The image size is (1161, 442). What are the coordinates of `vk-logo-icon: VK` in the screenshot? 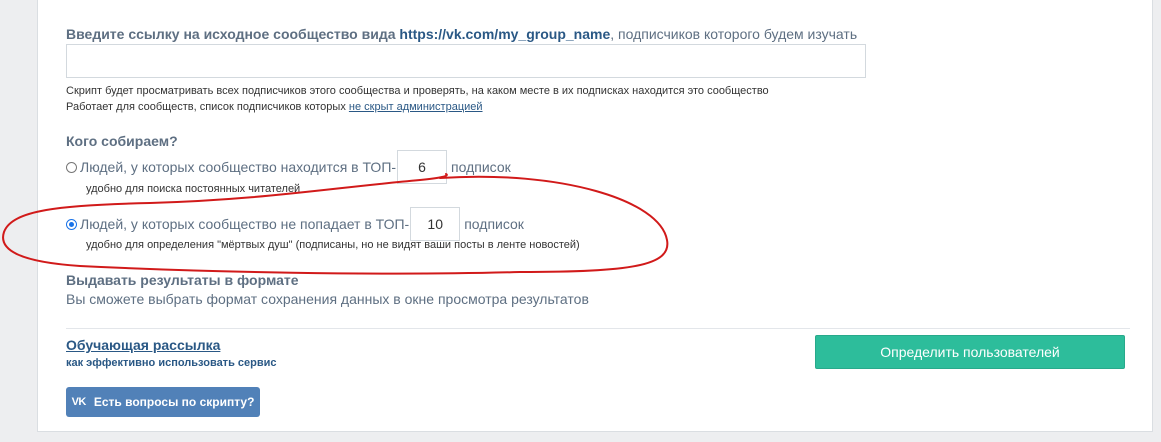 It's located at (79, 402).